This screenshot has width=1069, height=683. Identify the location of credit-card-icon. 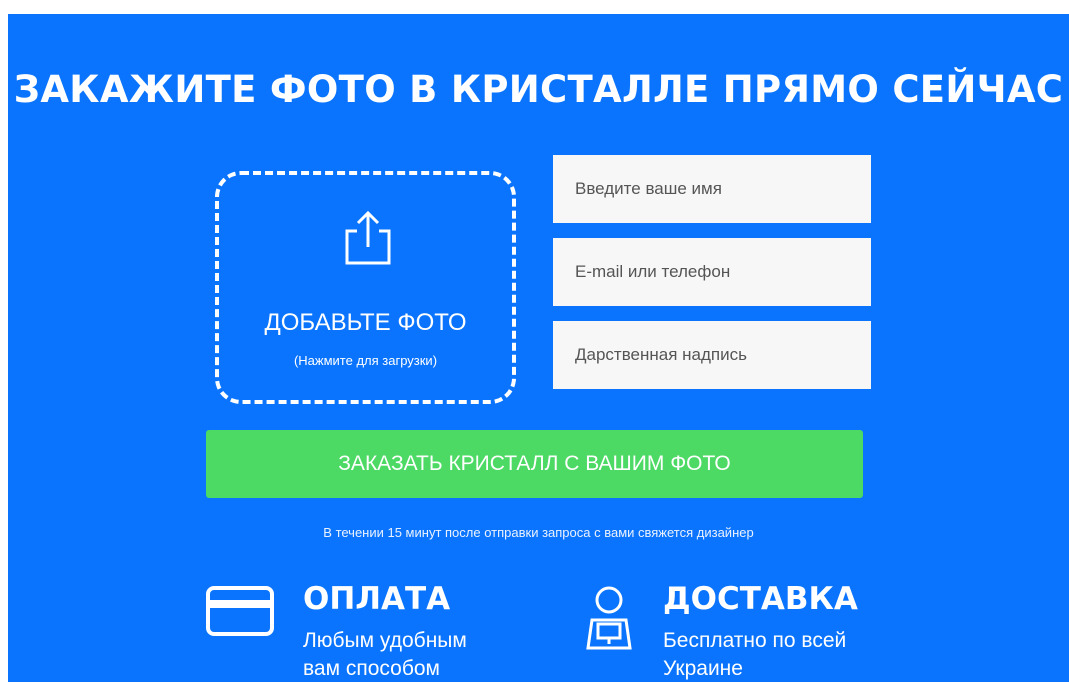
(240, 611).